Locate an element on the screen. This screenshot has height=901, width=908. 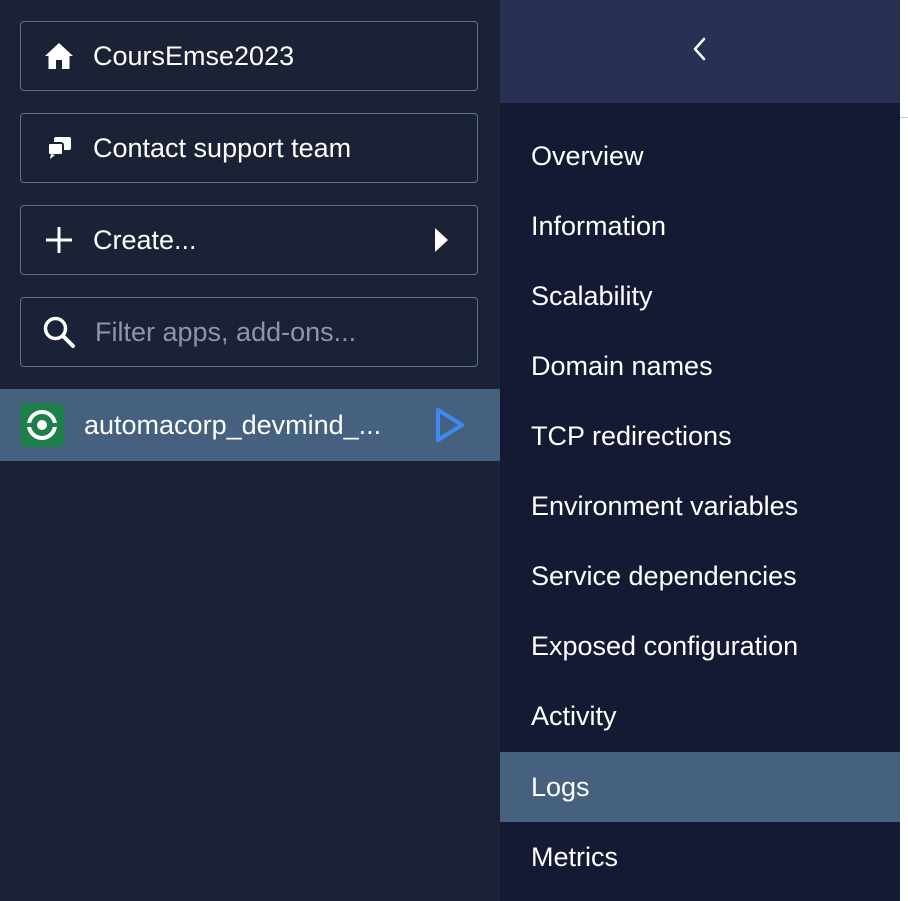
menu-item-label: Environment variables is located at coordinates (665, 505).